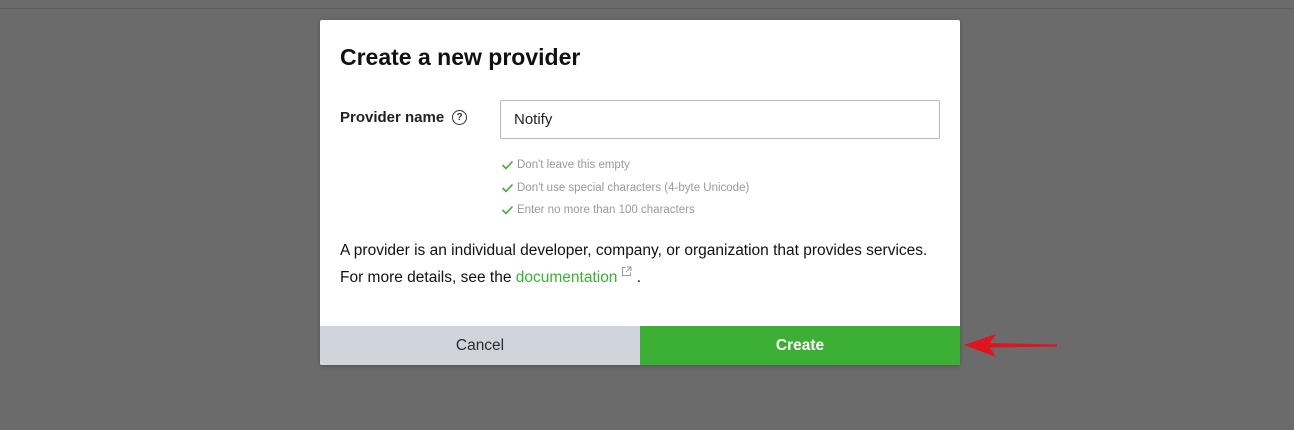  What do you see at coordinates (573, 165) in the screenshot?
I see `validation-rule-text: Don't leave this empty` at bounding box center [573, 165].